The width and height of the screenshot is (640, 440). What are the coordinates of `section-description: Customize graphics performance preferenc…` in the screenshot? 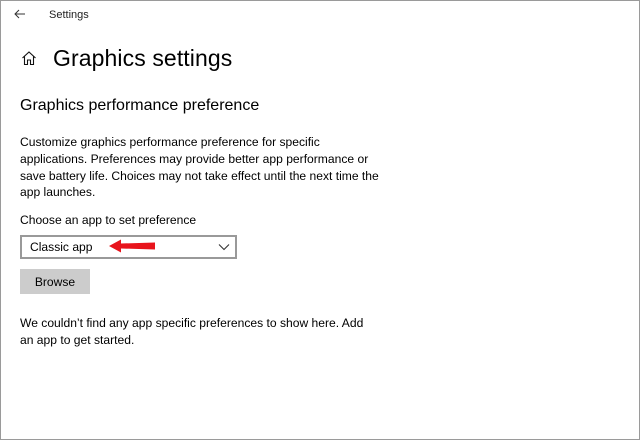 It's located at (199, 167).